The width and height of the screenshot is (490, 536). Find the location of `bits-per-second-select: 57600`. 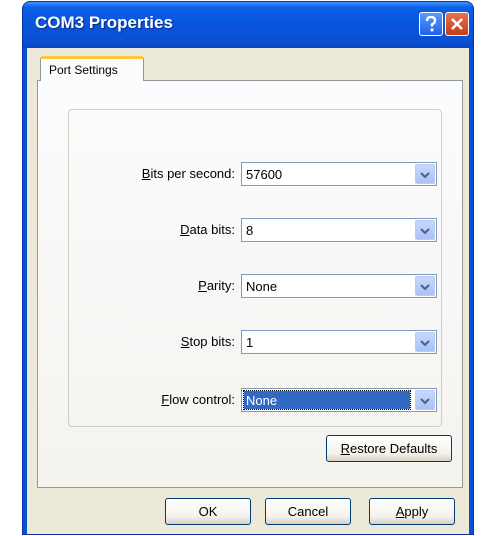

bits-per-second-select: 57600 is located at coordinates (339, 174).